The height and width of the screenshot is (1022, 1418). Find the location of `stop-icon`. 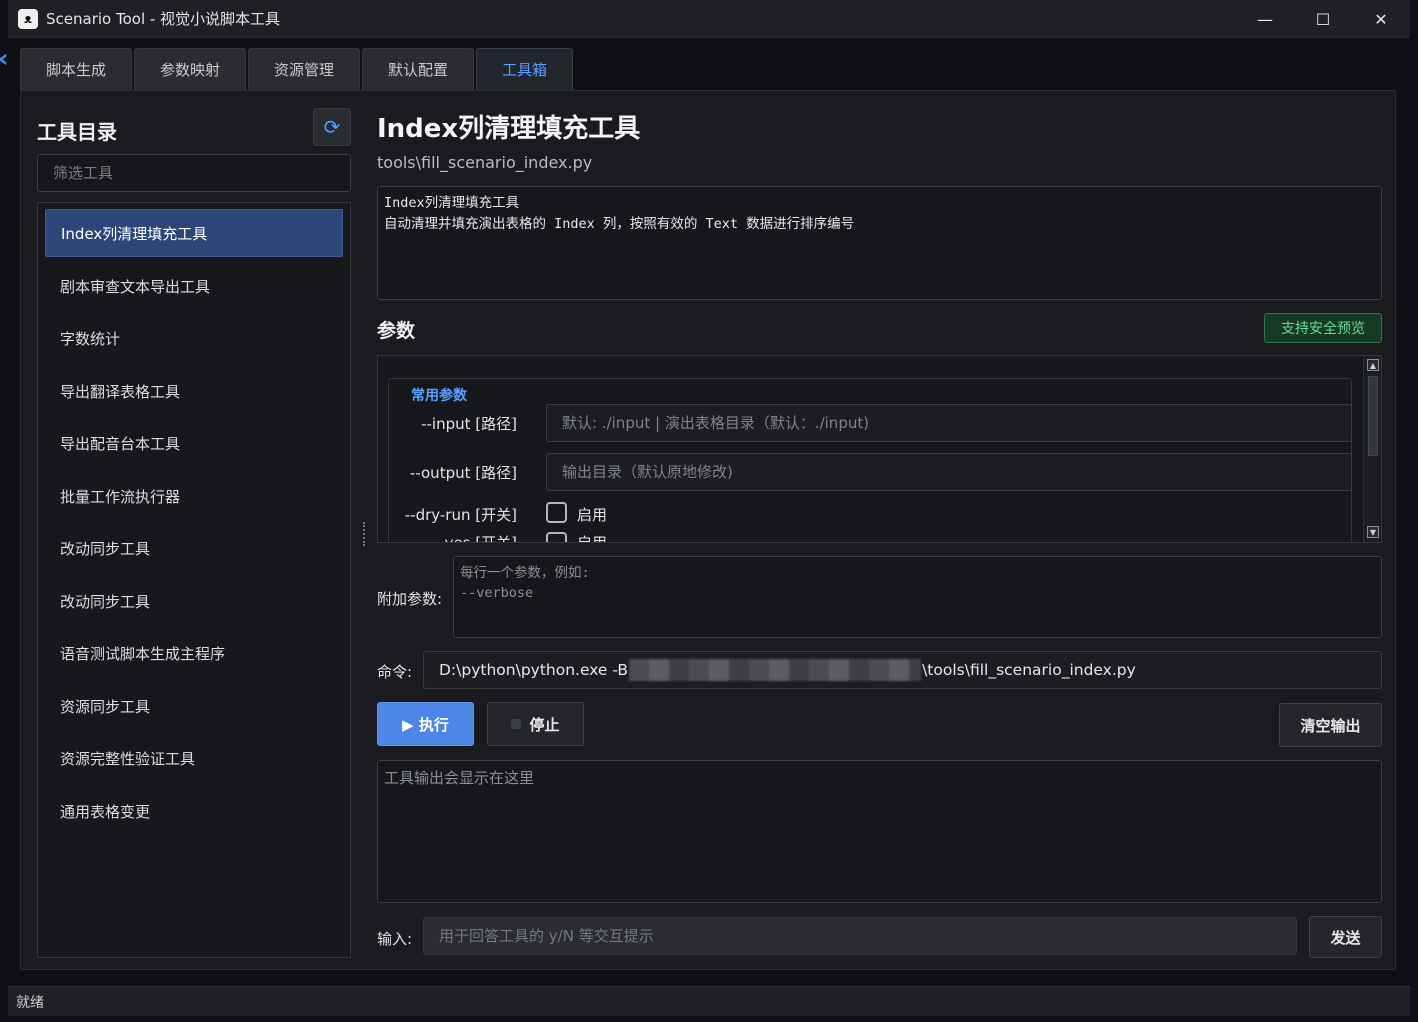

stop-icon is located at coordinates (516, 724).